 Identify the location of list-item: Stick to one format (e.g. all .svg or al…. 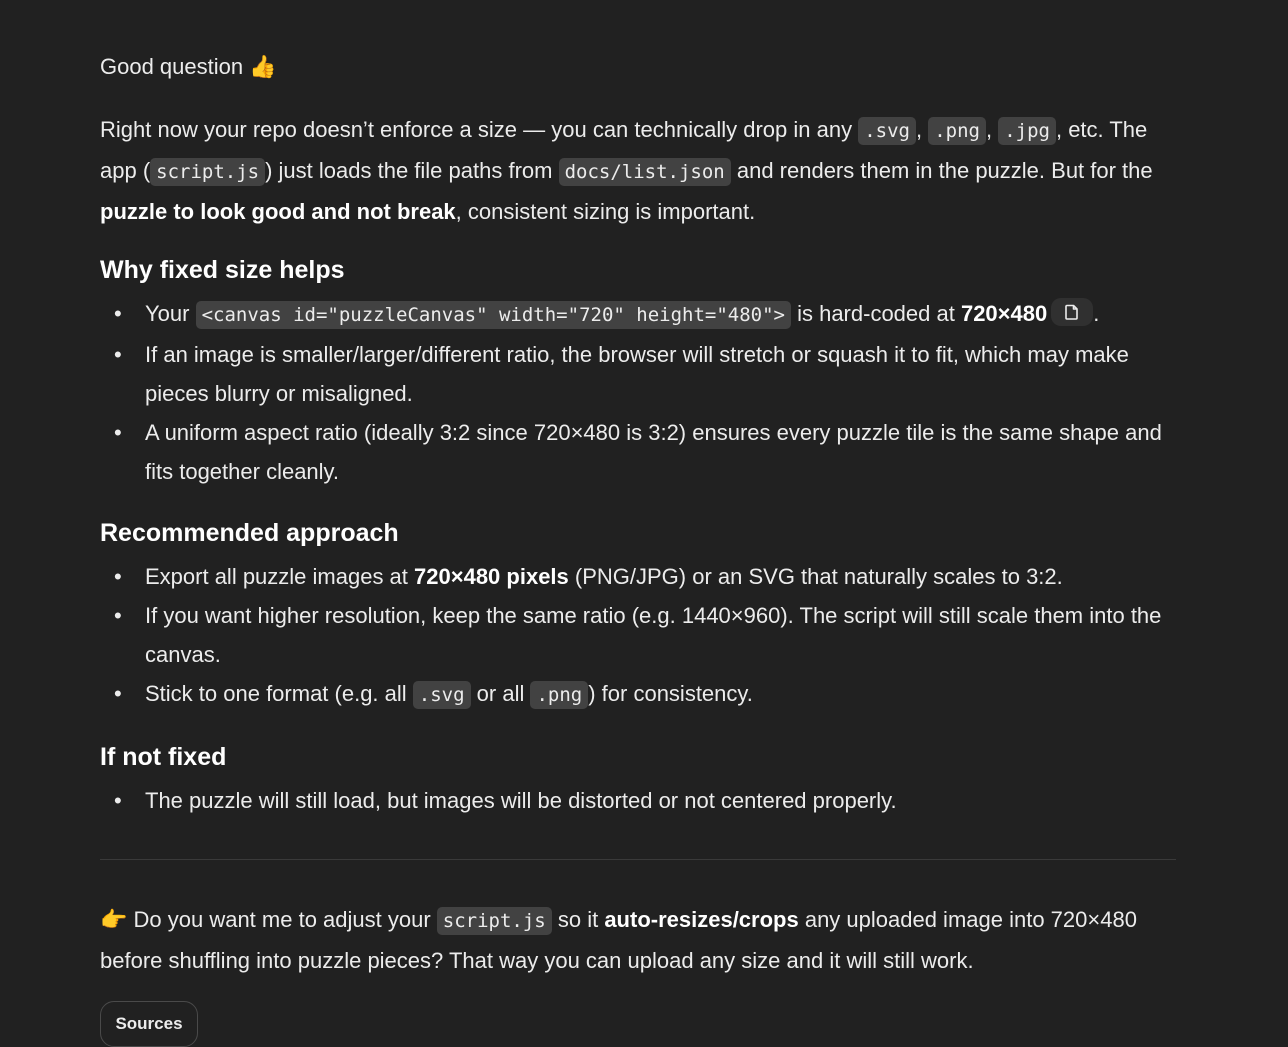
(638, 694).